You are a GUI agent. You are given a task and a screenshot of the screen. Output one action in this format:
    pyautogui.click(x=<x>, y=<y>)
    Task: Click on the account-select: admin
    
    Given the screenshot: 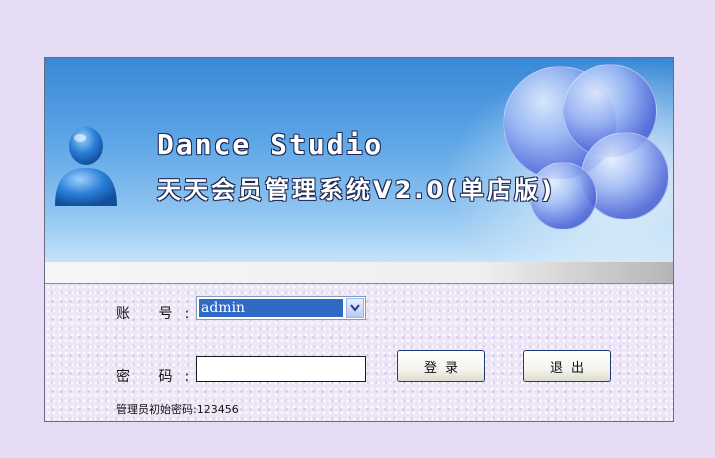 What is the action you would take?
    pyautogui.click(x=281, y=308)
    